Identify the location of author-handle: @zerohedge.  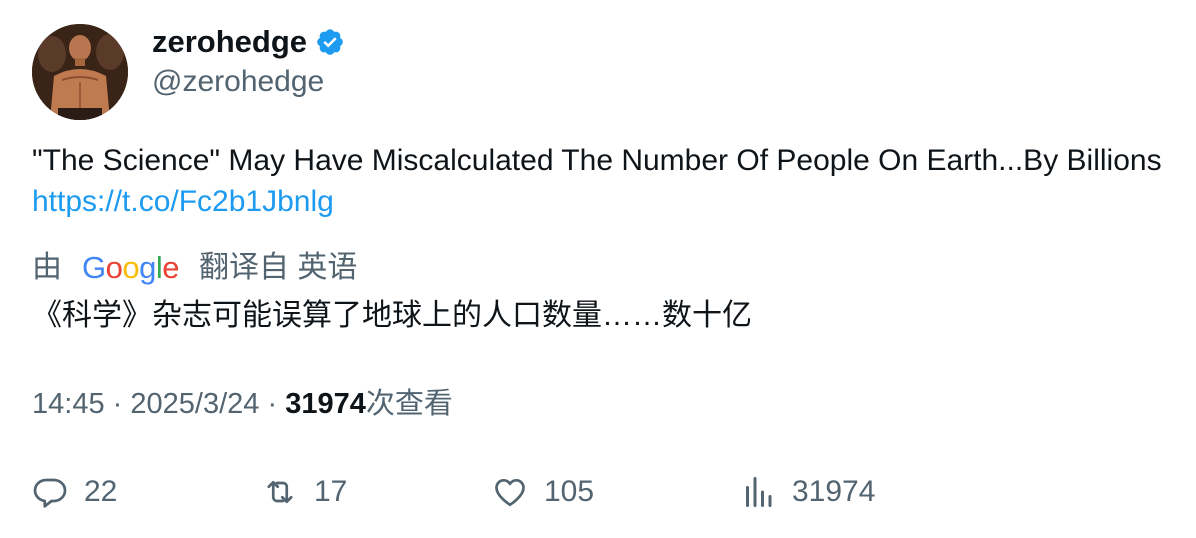
(238, 82).